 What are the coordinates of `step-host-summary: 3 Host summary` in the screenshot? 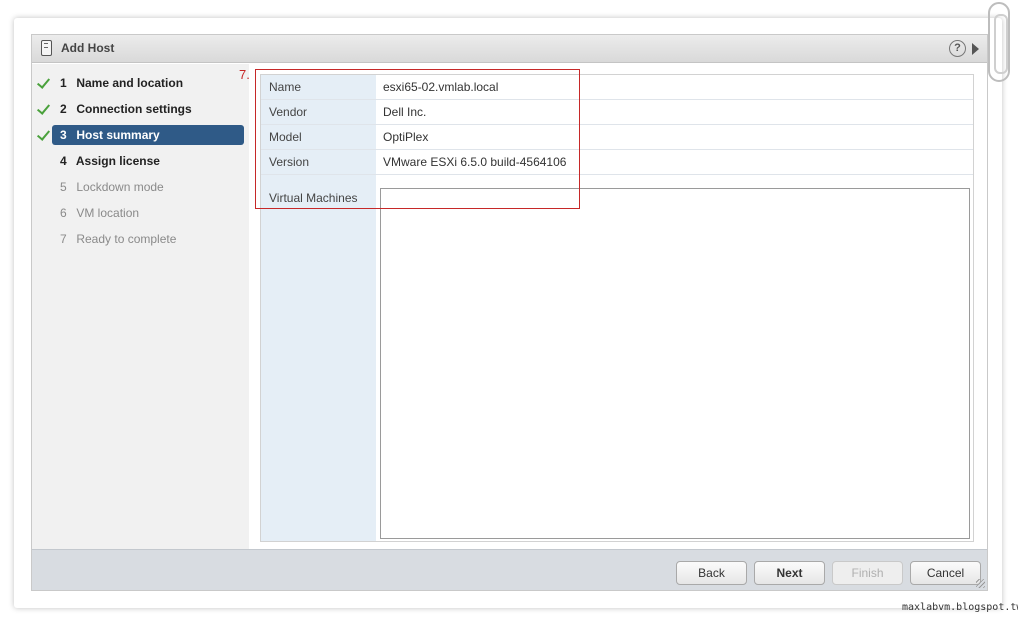 It's located at (148, 135).